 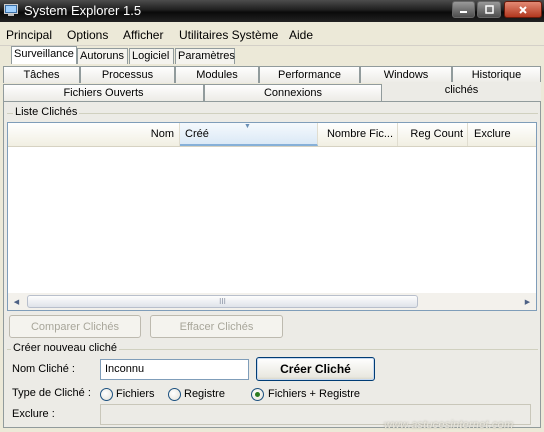 What do you see at coordinates (527, 301) in the screenshot?
I see `scroll-right-icon: ▶` at bounding box center [527, 301].